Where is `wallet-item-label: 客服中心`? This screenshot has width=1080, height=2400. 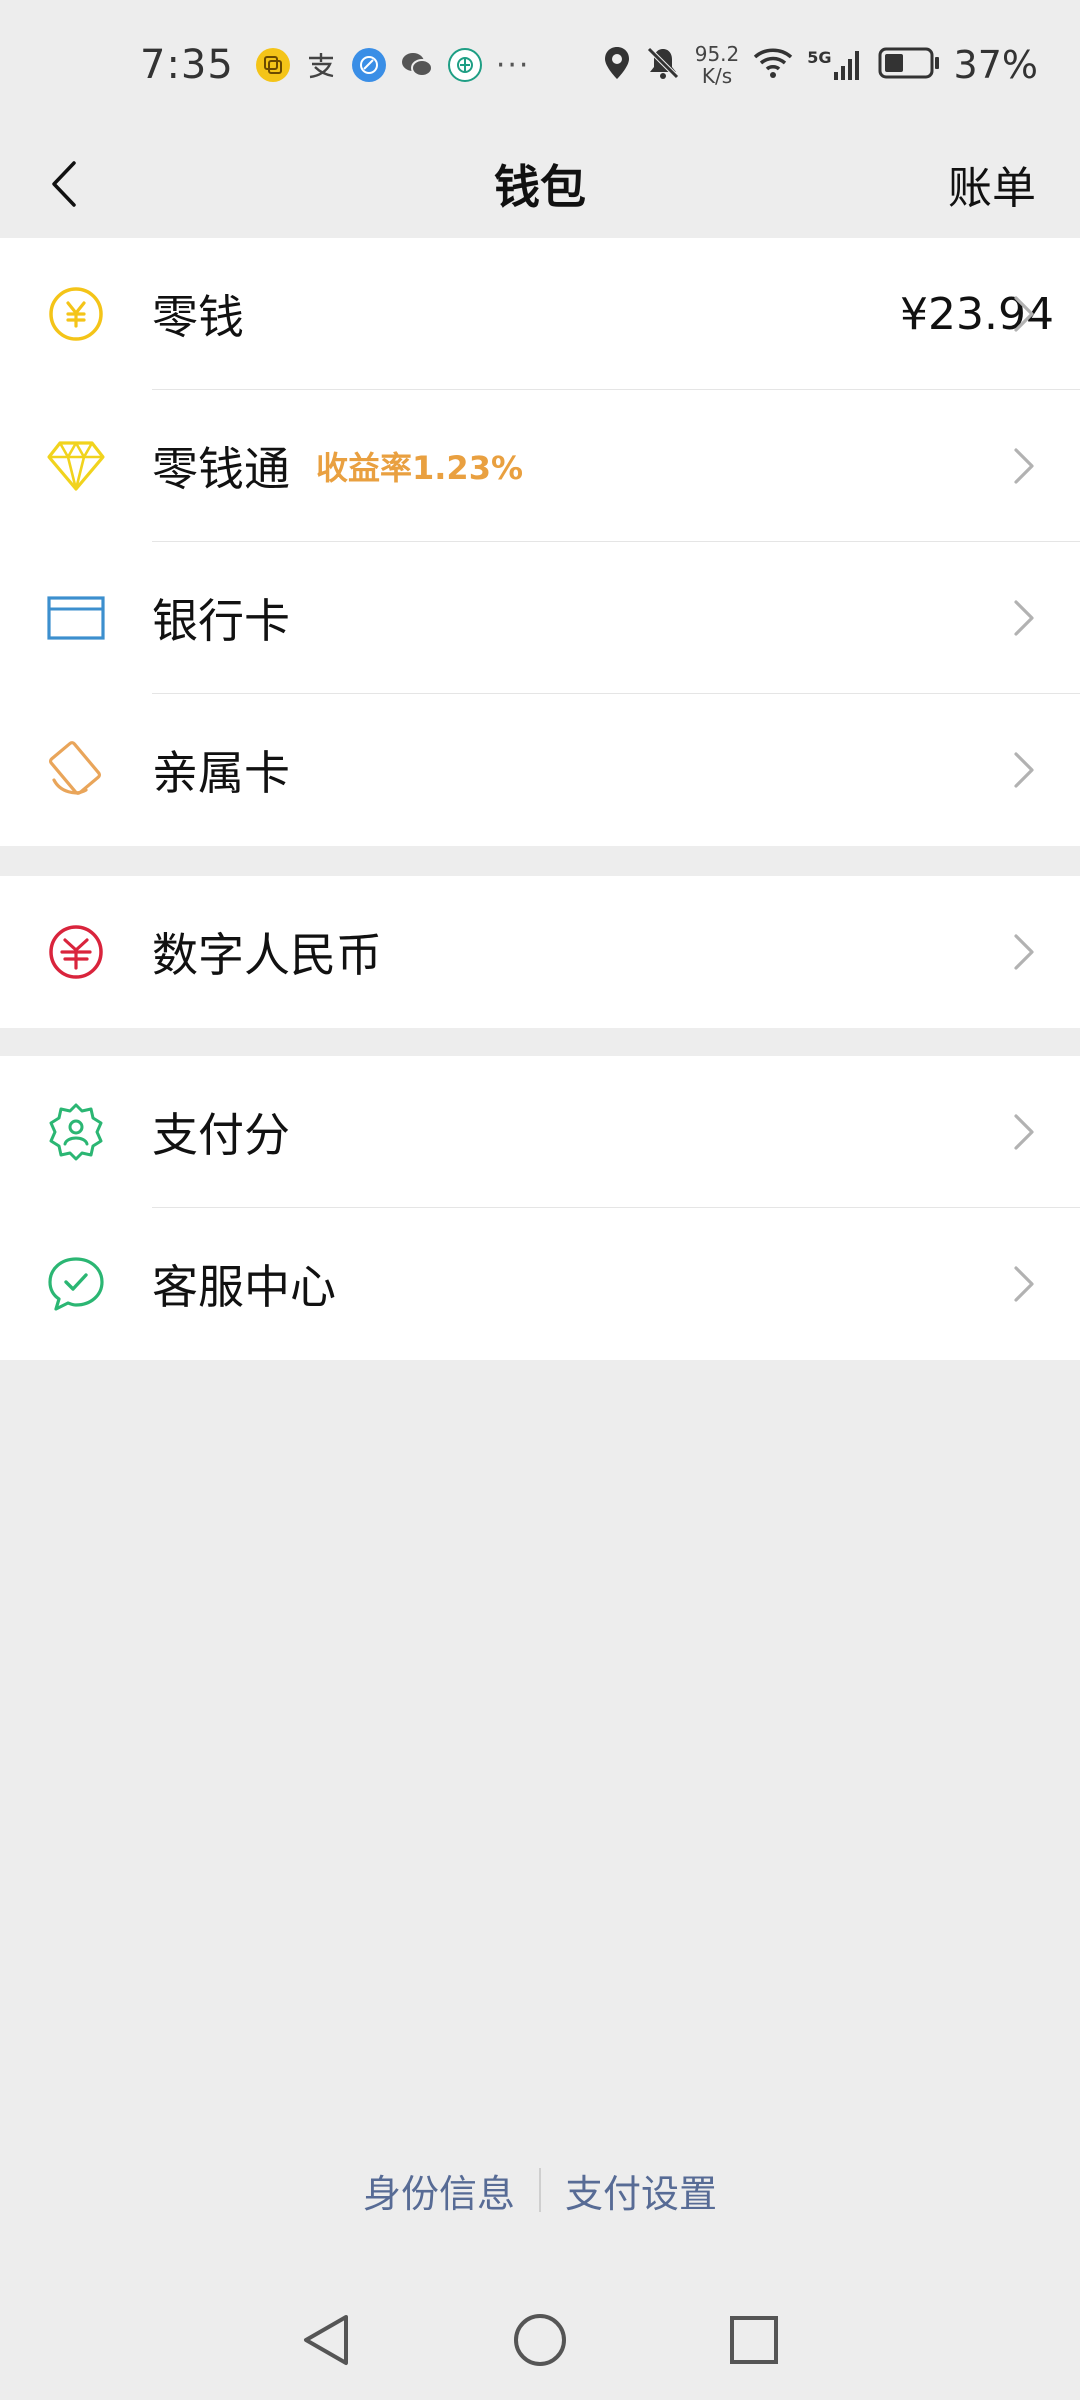 wallet-item-label: 客服中心 is located at coordinates (244, 1287).